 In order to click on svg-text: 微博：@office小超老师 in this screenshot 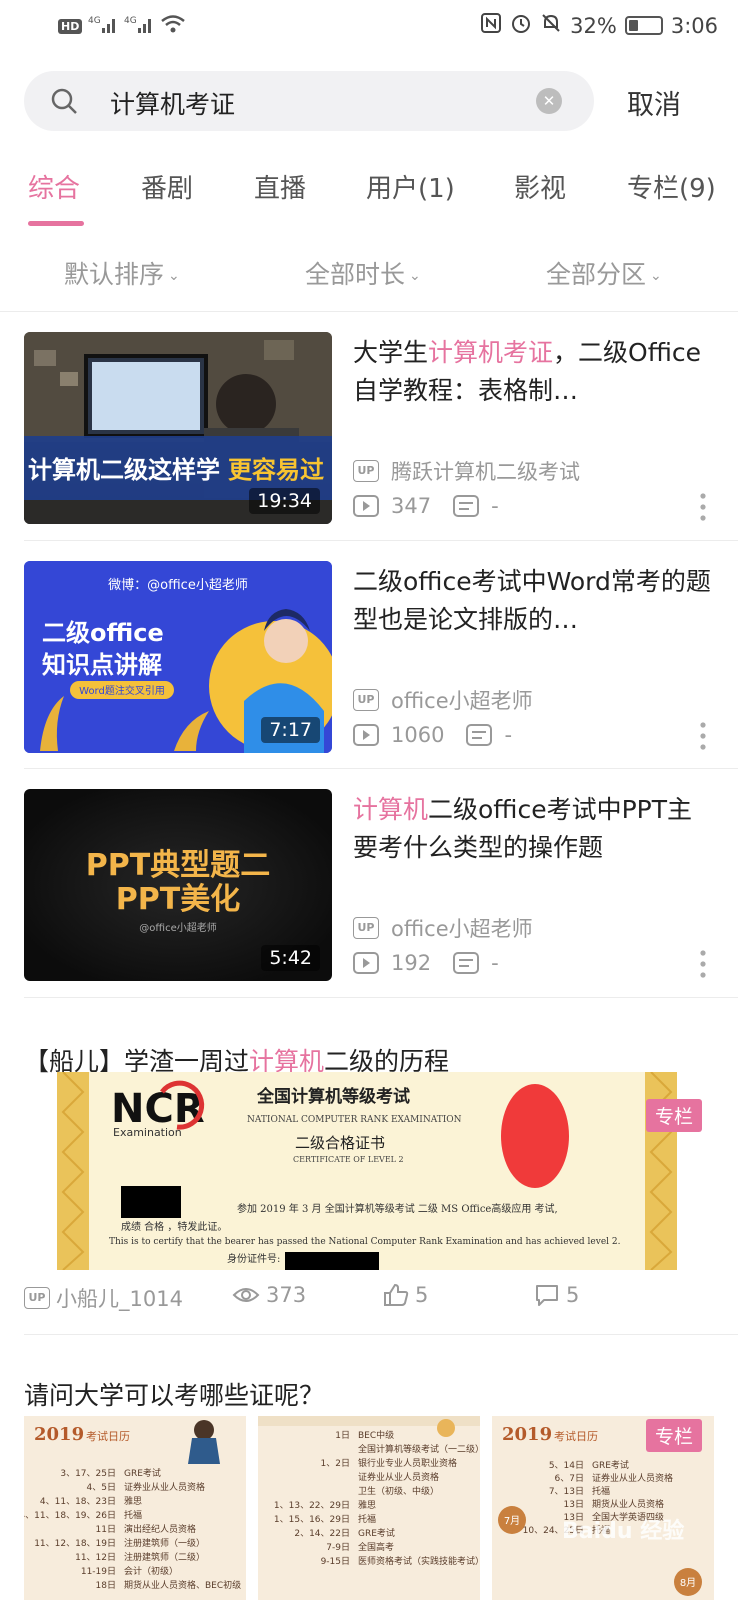, I will do `click(178, 585)`.